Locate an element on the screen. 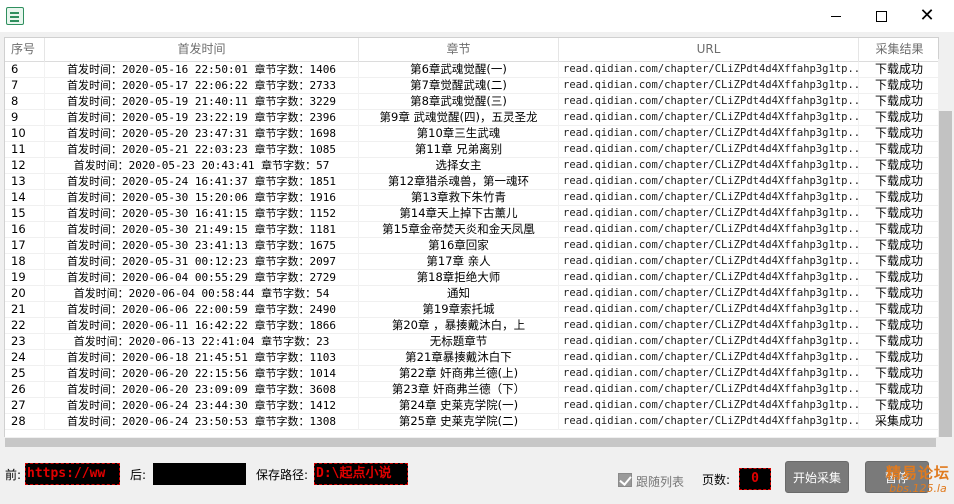 This screenshot has width=954, height=504. close-icon: ✕ is located at coordinates (927, 16).